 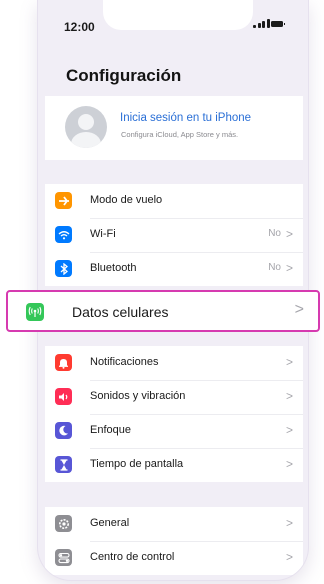 I want to click on hourglass-icon, so click(x=63, y=464).